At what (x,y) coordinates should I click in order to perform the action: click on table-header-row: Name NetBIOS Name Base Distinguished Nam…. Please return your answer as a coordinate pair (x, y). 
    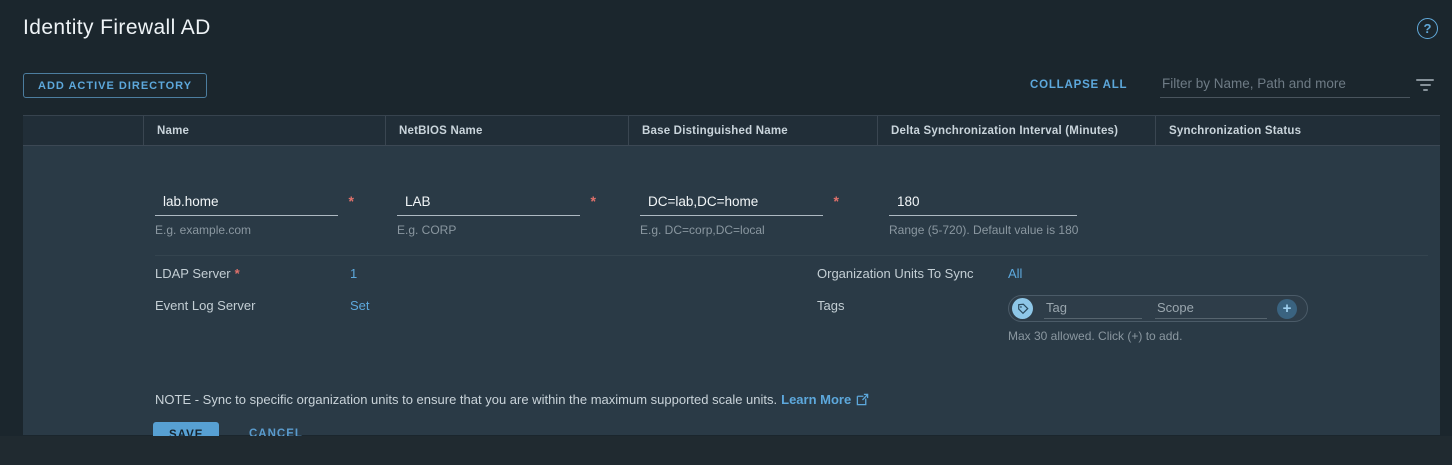
    Looking at the image, I should click on (731, 131).